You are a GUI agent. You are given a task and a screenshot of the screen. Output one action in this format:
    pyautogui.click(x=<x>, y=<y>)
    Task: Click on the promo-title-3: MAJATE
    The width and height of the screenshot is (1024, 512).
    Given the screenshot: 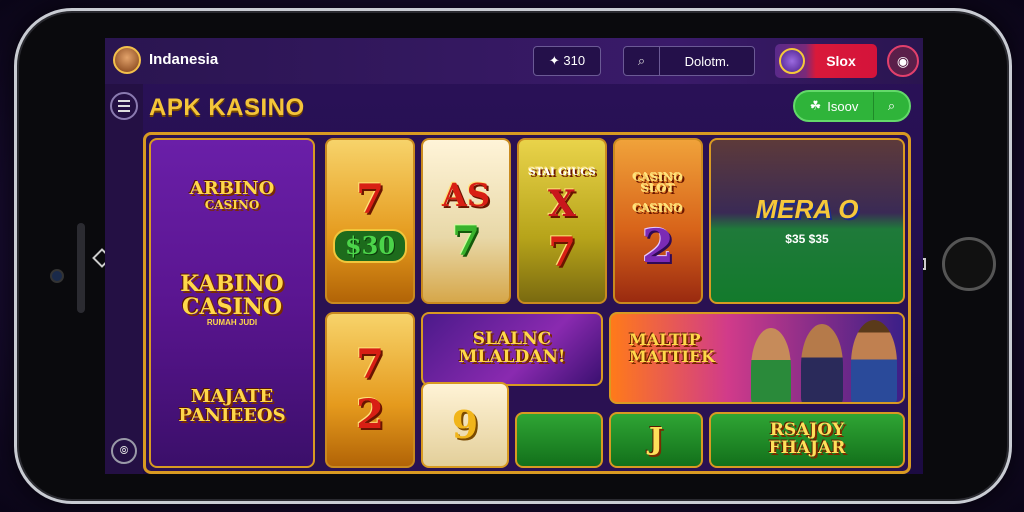 What is the action you would take?
    pyautogui.click(x=232, y=396)
    